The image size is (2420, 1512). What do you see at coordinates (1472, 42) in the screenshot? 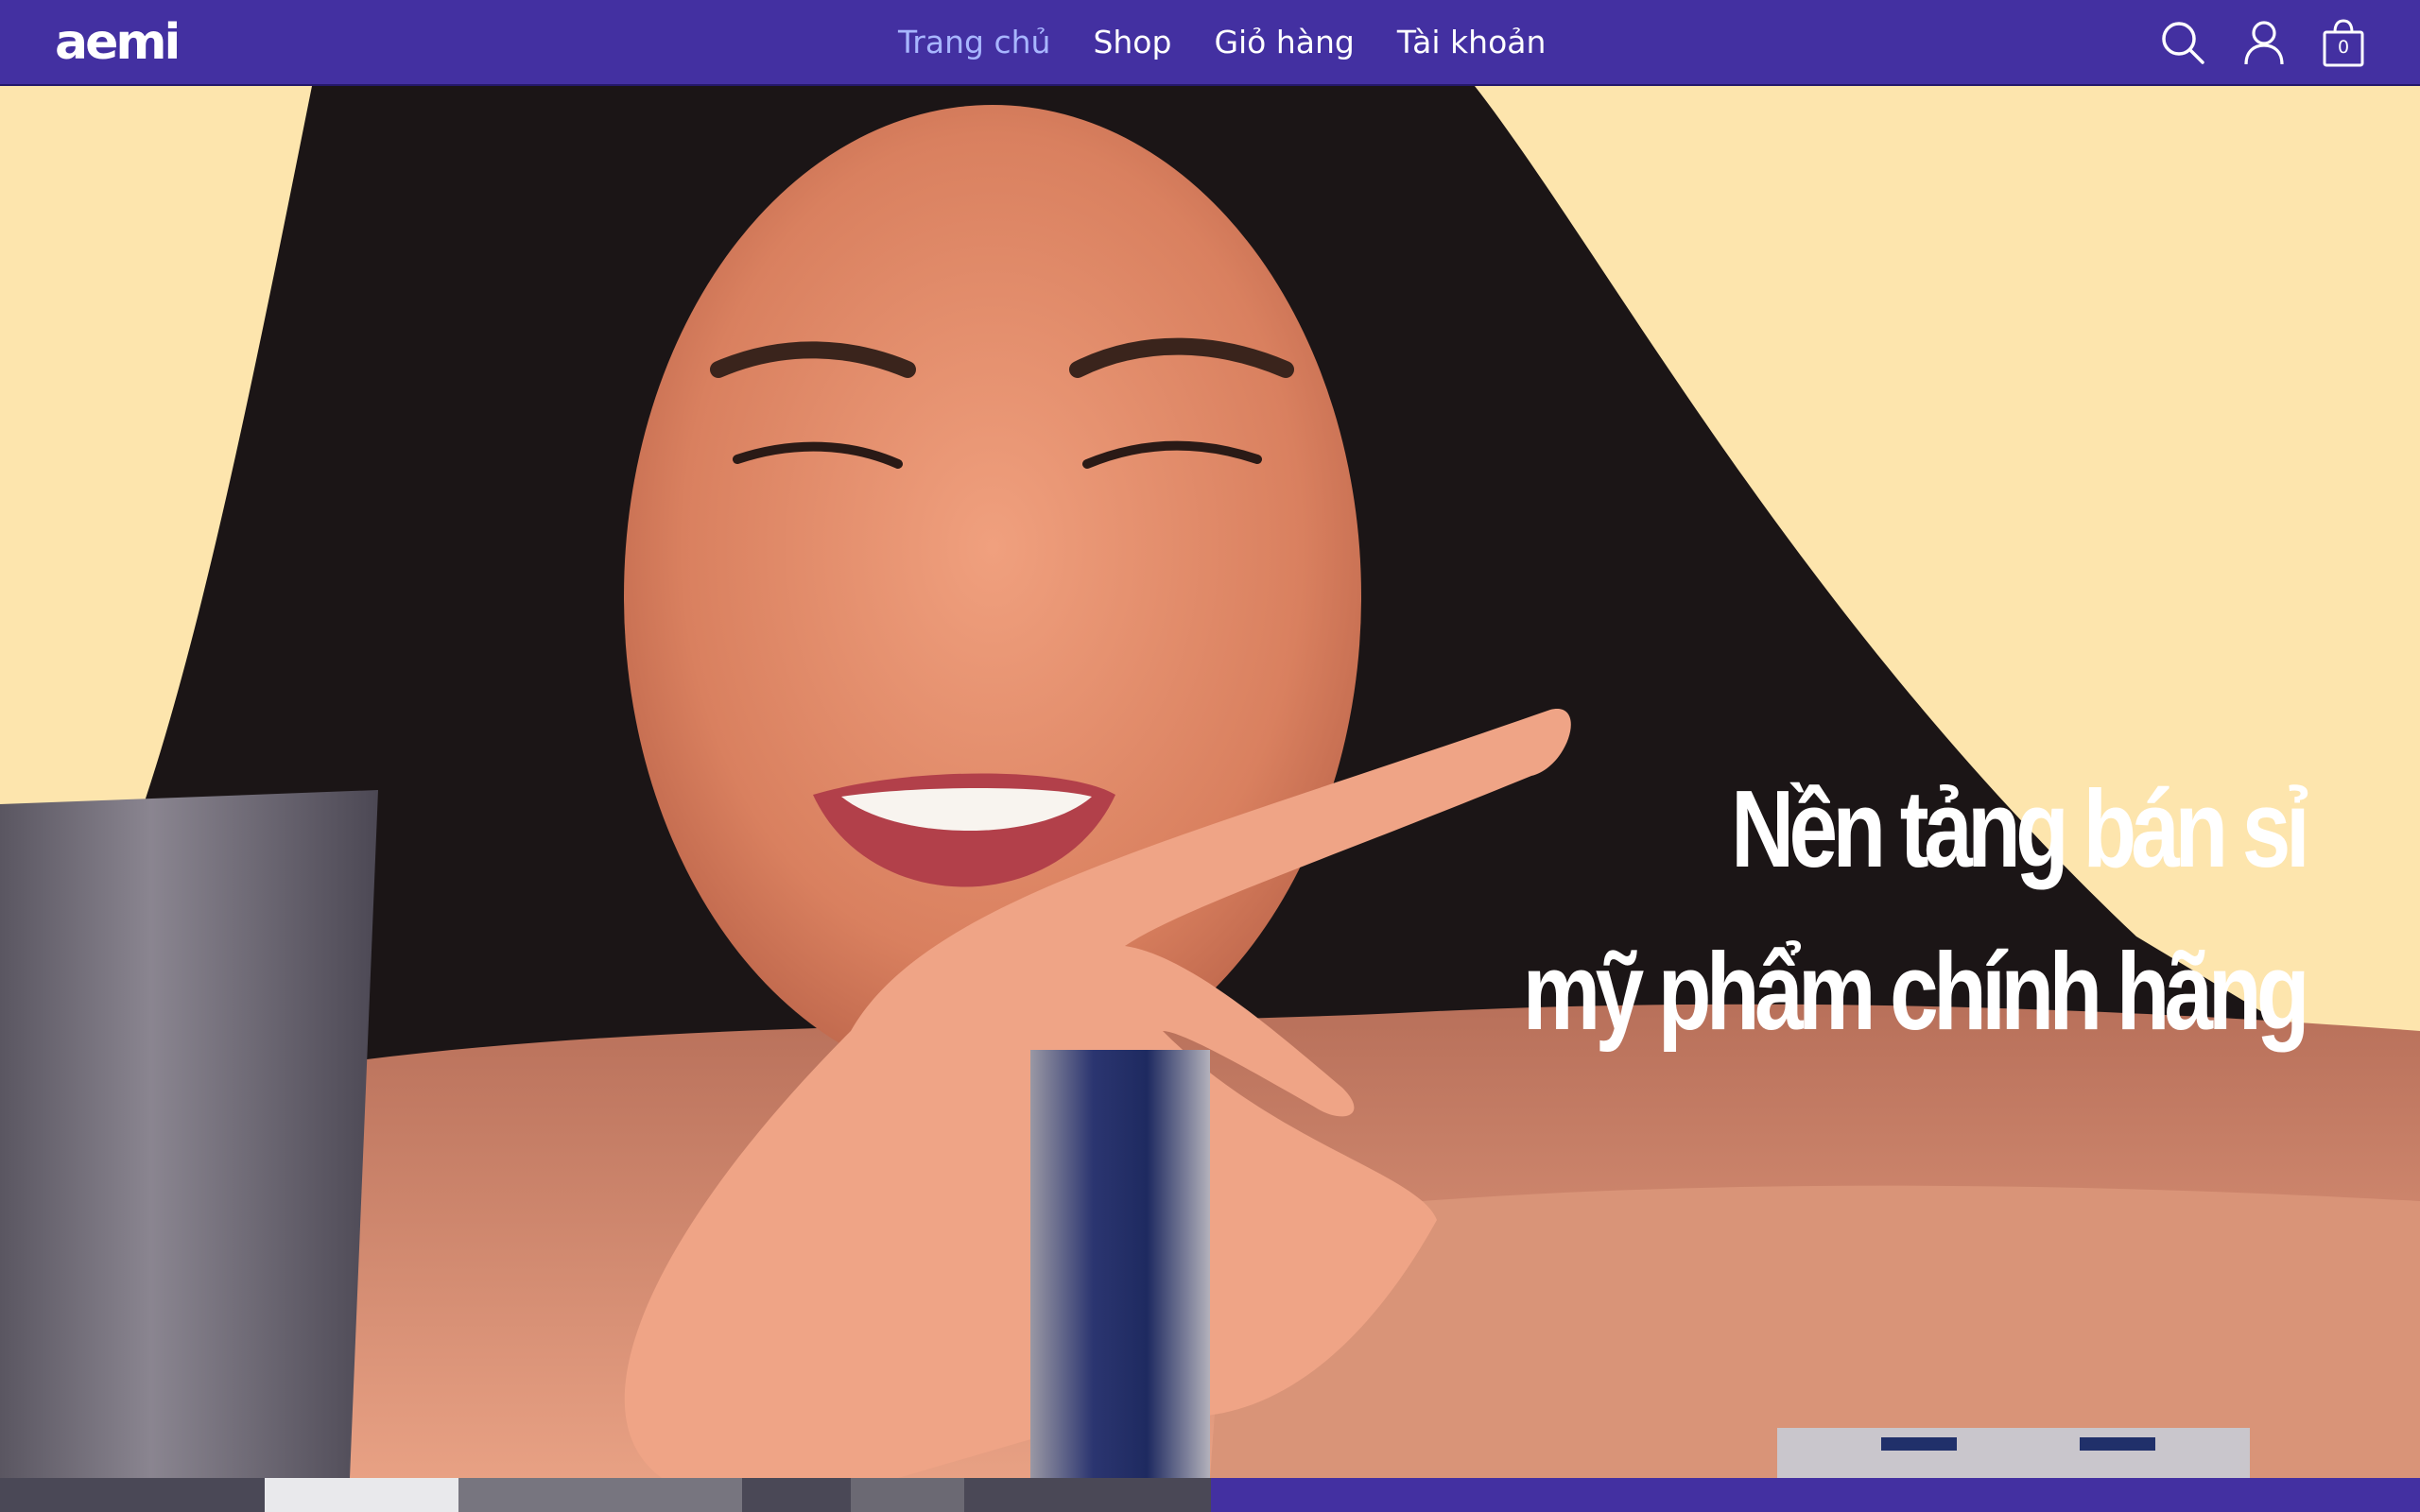
I see `nav-item-account: Tài khoản` at bounding box center [1472, 42].